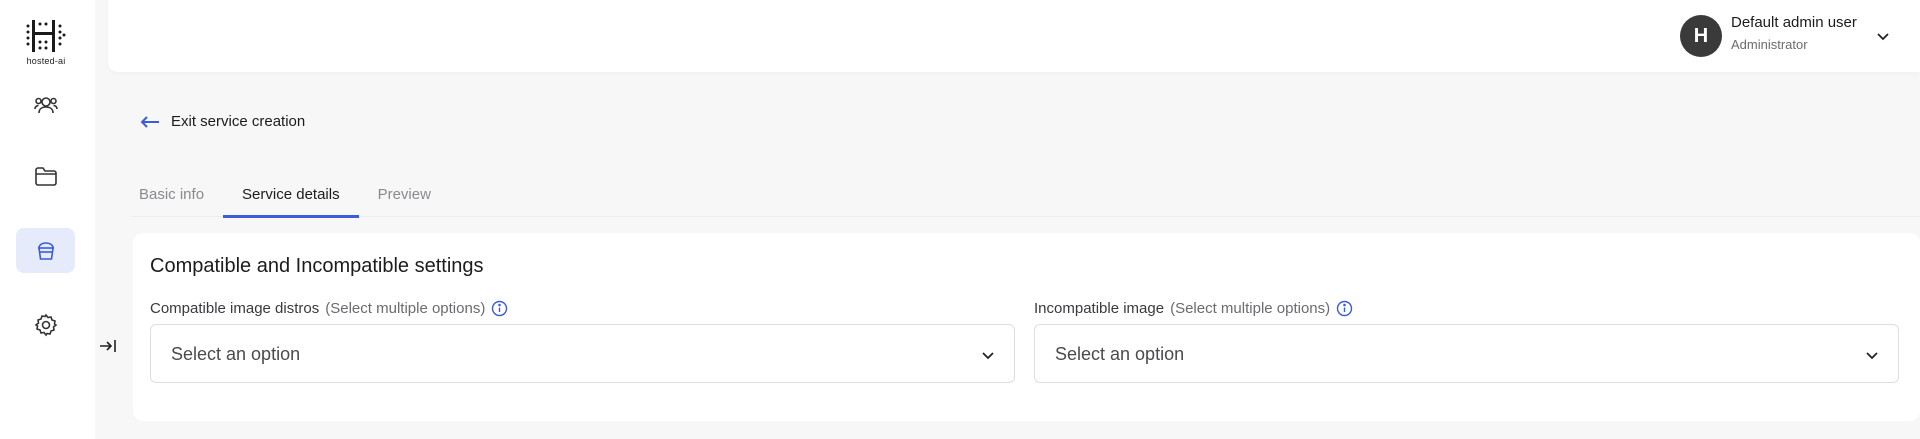  I want to click on sidebar-collapse-button, so click(108, 346).